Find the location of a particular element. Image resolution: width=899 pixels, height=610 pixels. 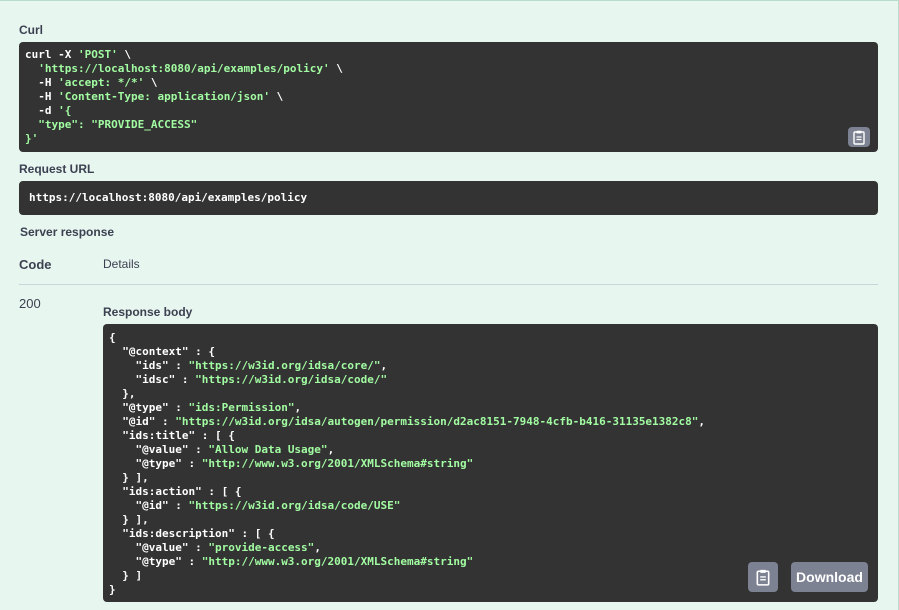

code-token: "ids:action" : [ { is located at coordinates (175, 491).